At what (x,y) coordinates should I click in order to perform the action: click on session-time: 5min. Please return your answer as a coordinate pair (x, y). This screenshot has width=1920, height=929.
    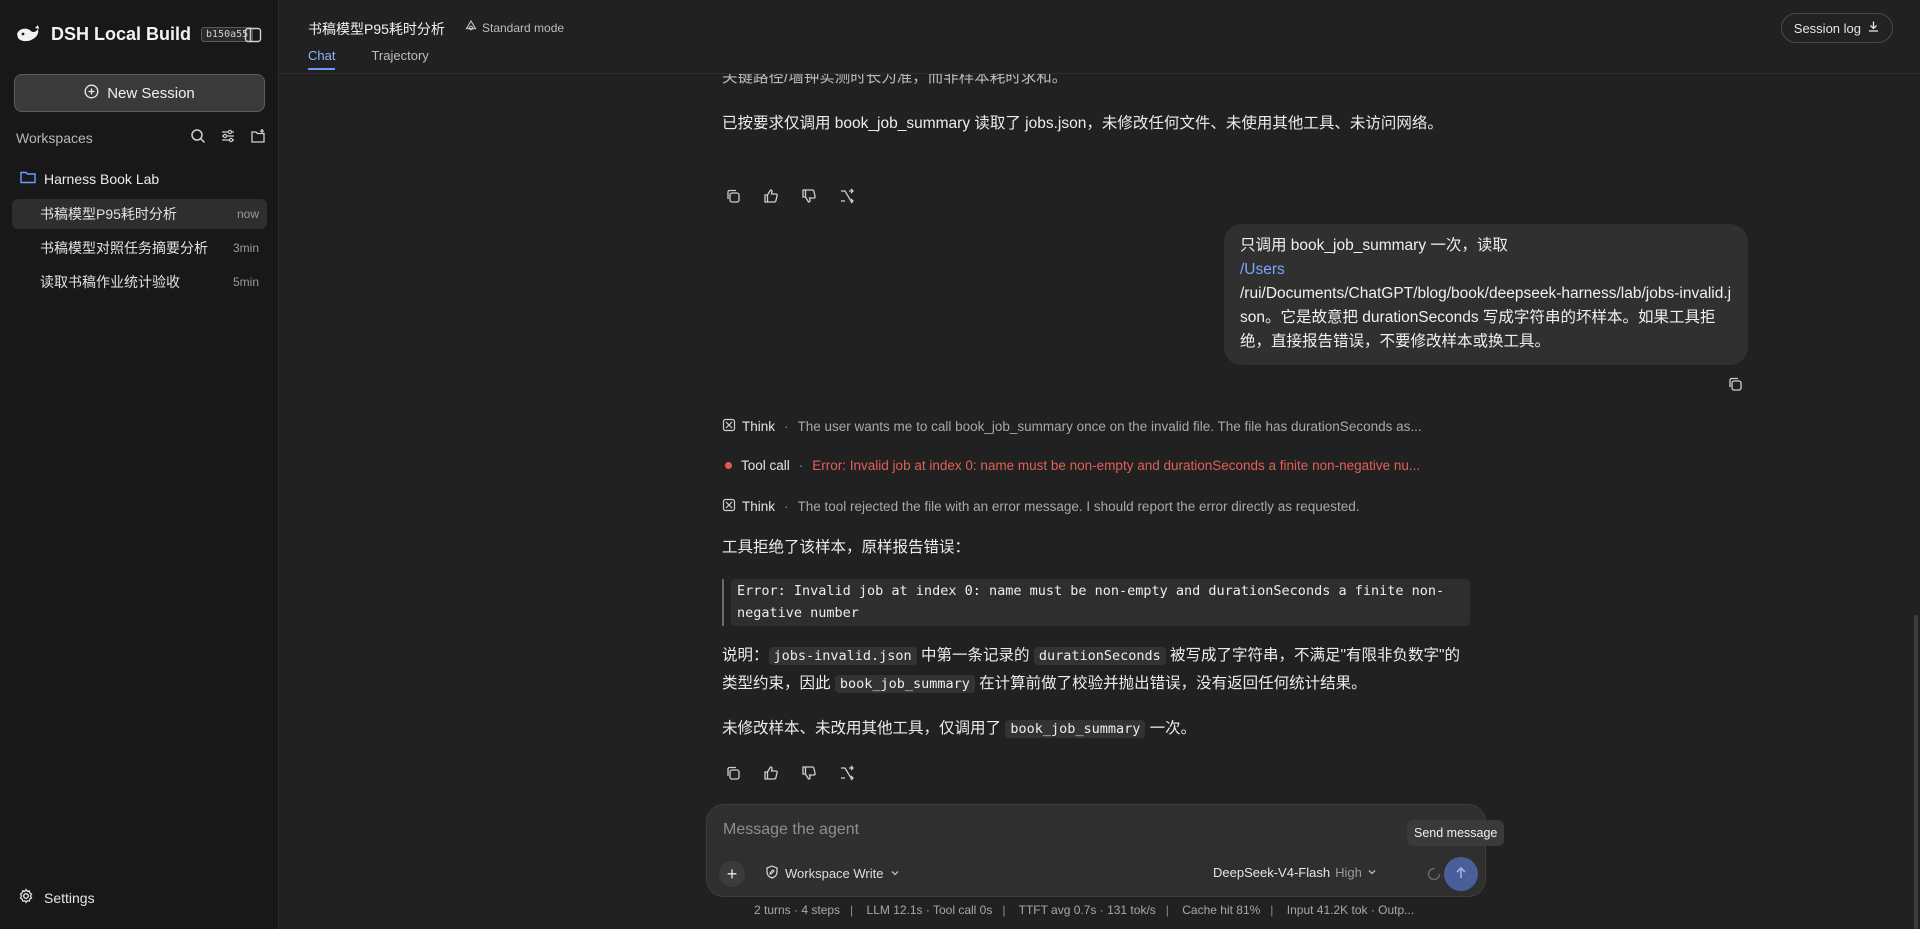
    Looking at the image, I should click on (245, 282).